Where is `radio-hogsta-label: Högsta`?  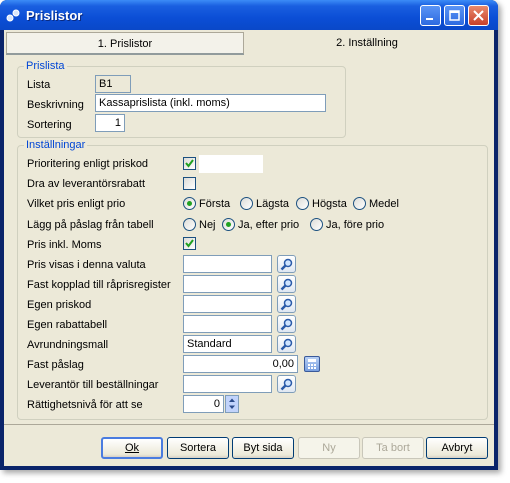 radio-hogsta-label: Högsta is located at coordinates (329, 204).